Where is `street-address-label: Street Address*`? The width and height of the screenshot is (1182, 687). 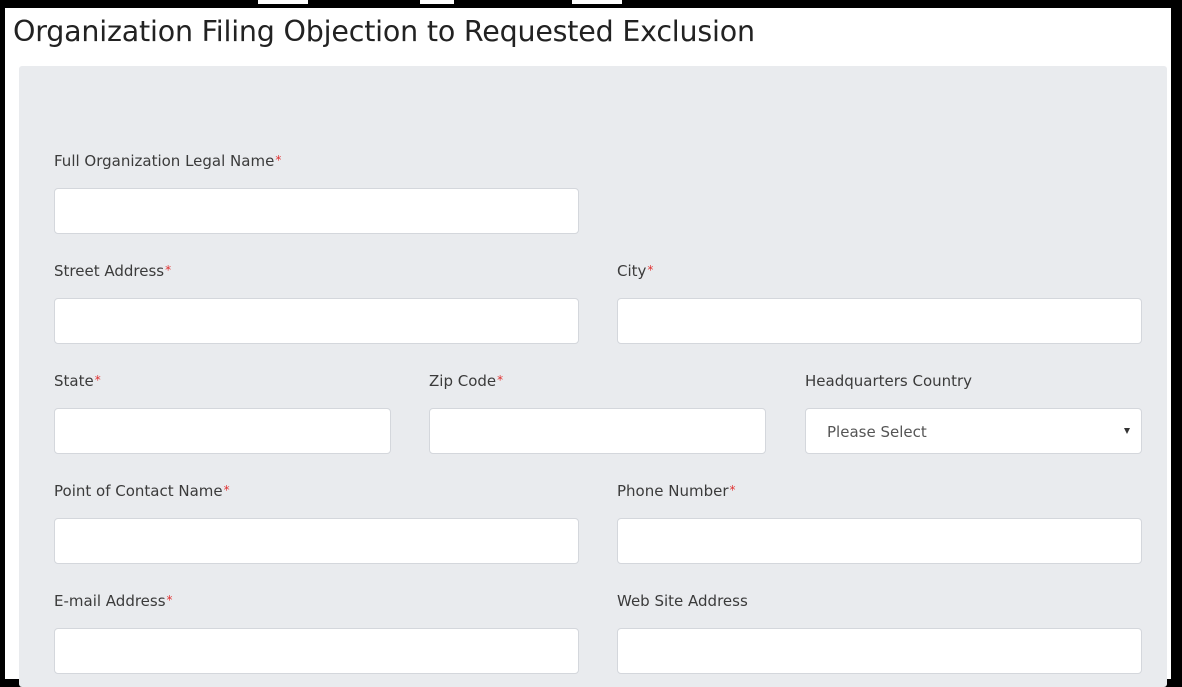 street-address-label: Street Address* is located at coordinates (112, 271).